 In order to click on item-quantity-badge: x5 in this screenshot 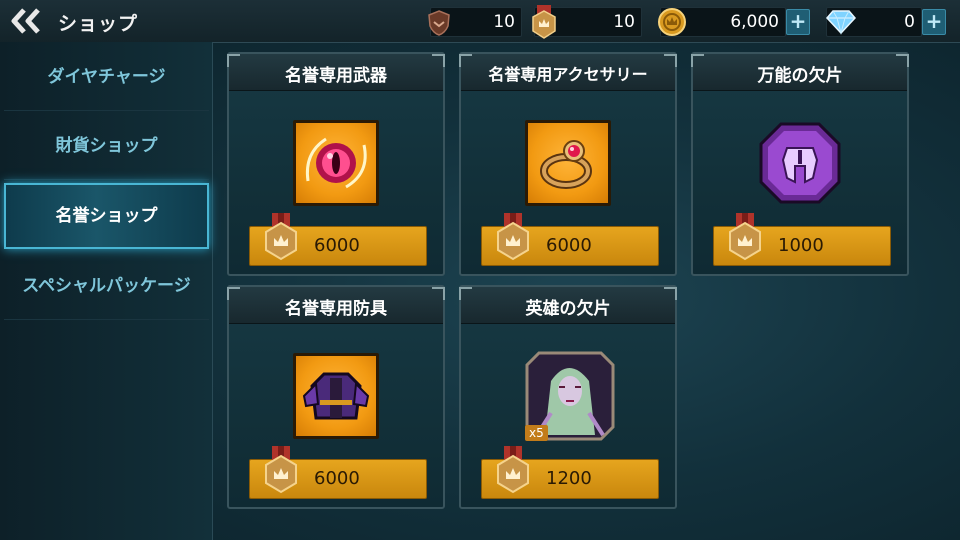, I will do `click(536, 433)`.